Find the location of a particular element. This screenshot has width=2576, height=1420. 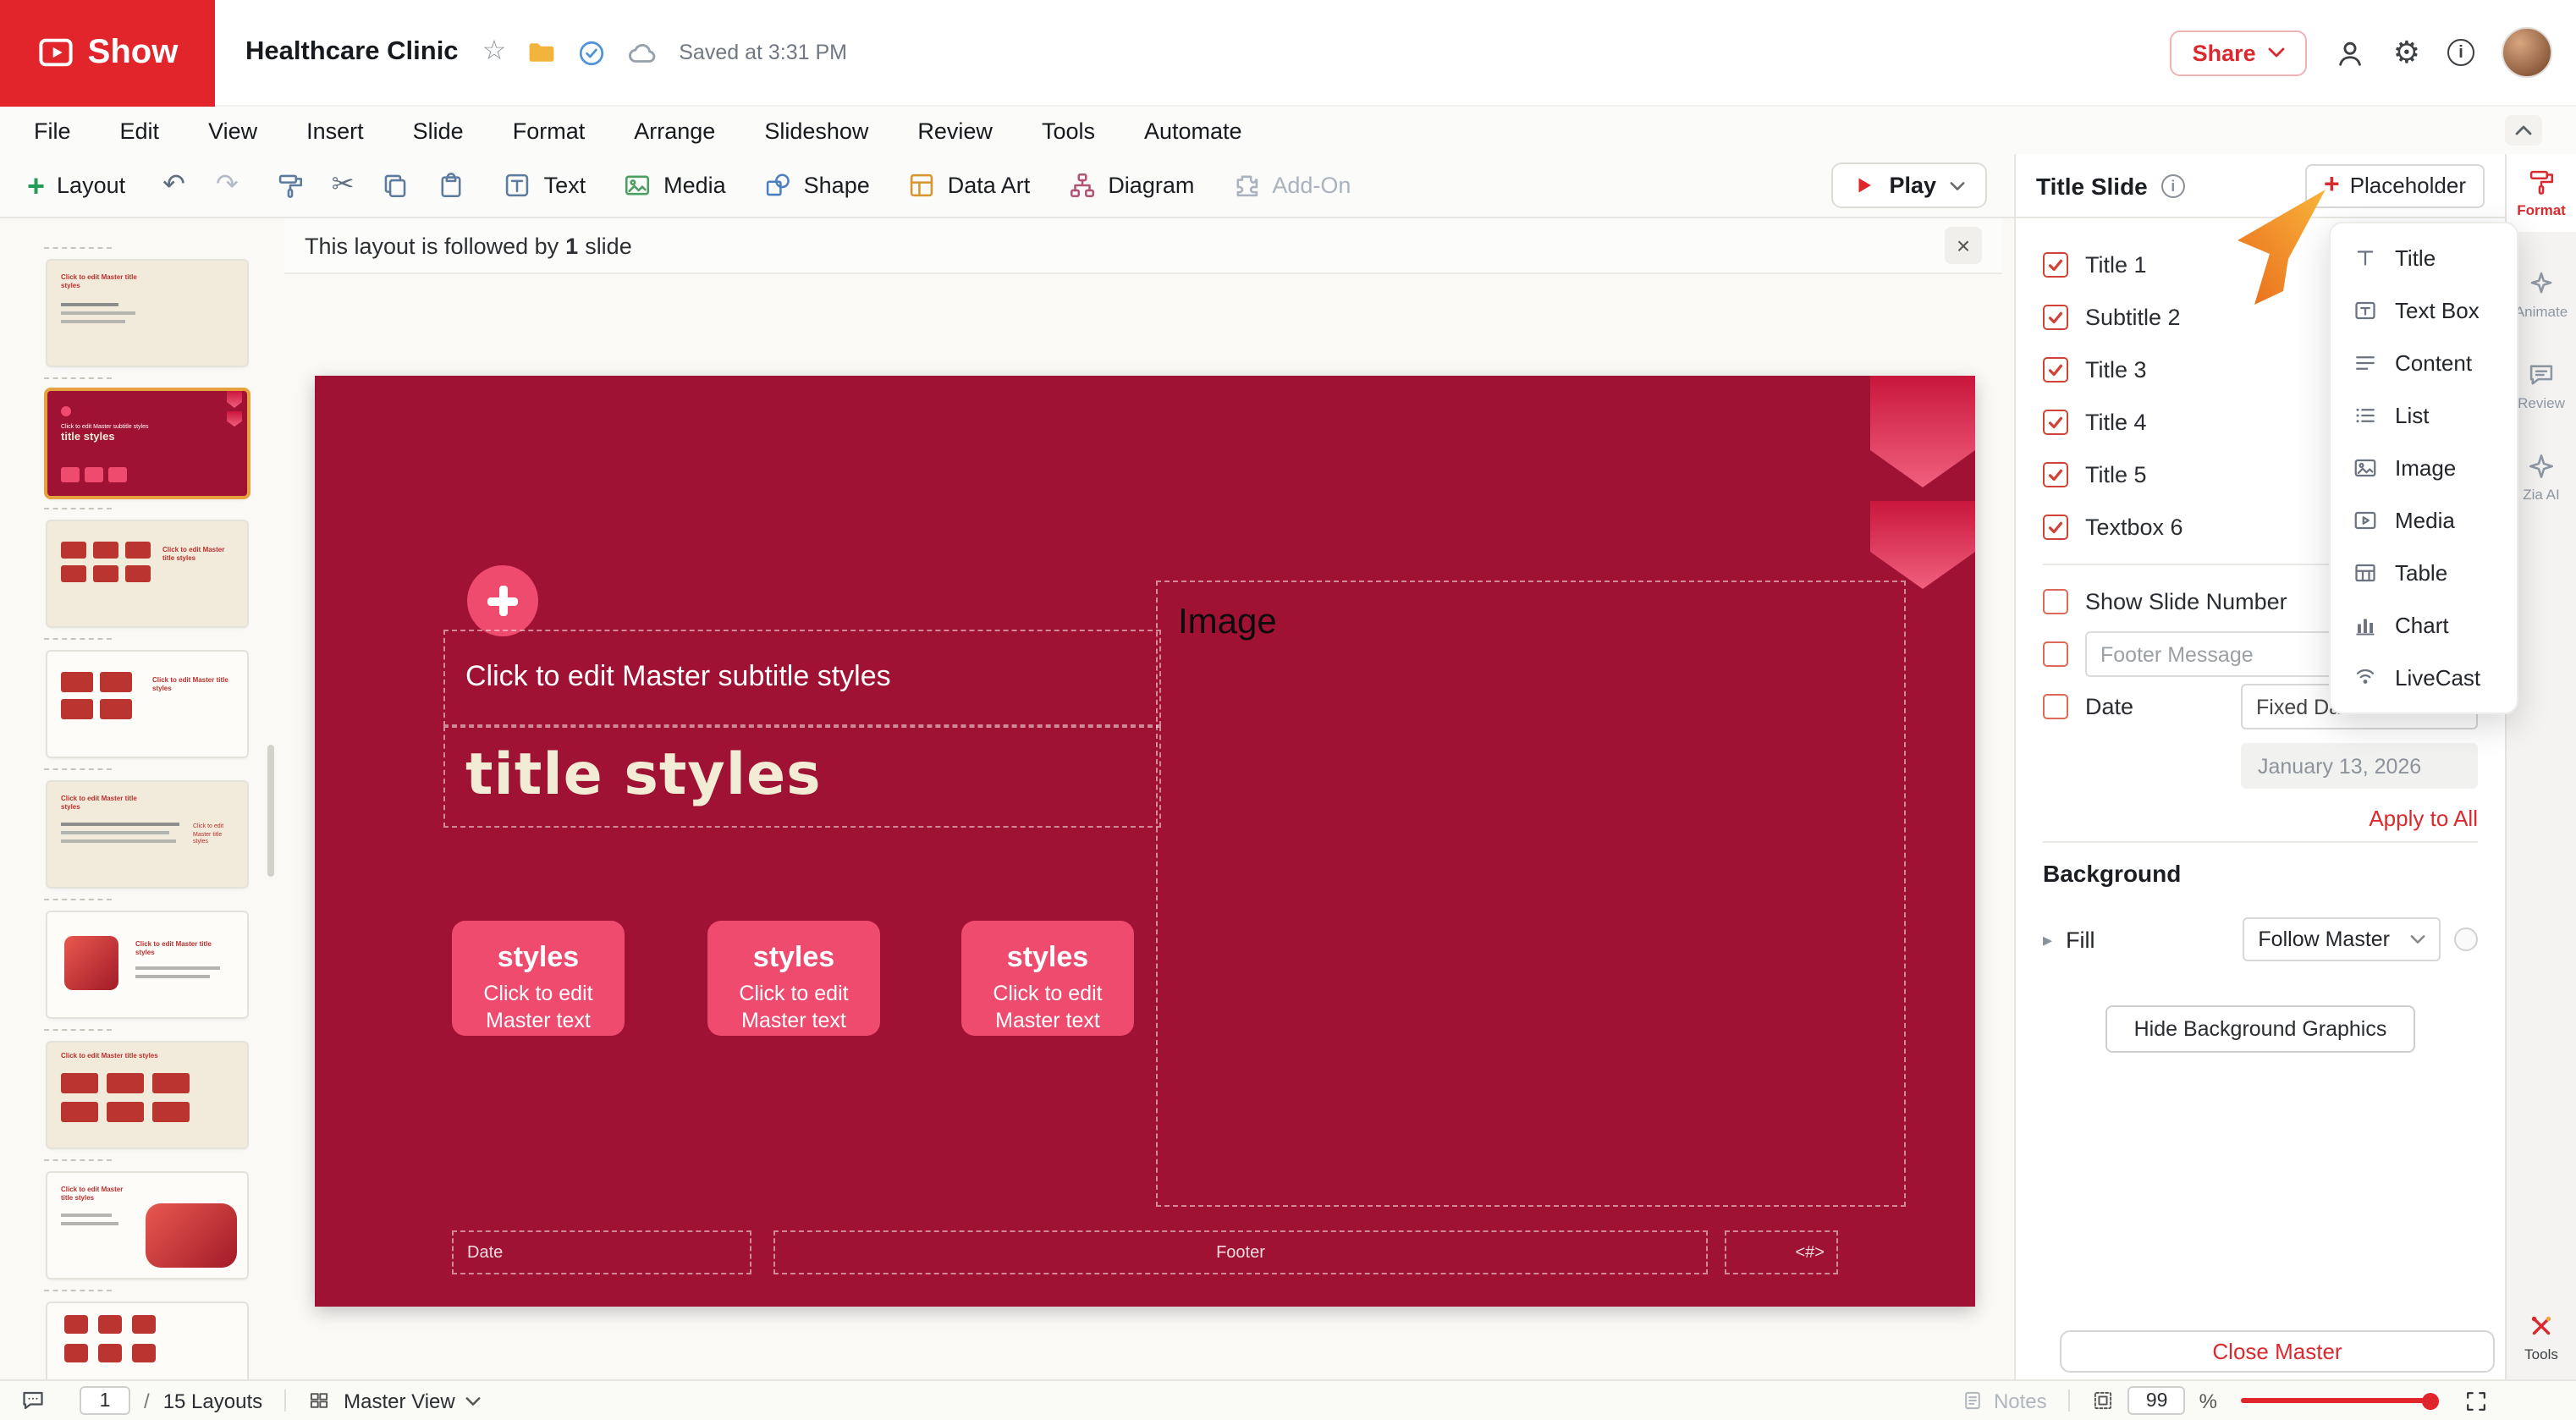

settings-gear-icon: ⚙ is located at coordinates (2406, 52).